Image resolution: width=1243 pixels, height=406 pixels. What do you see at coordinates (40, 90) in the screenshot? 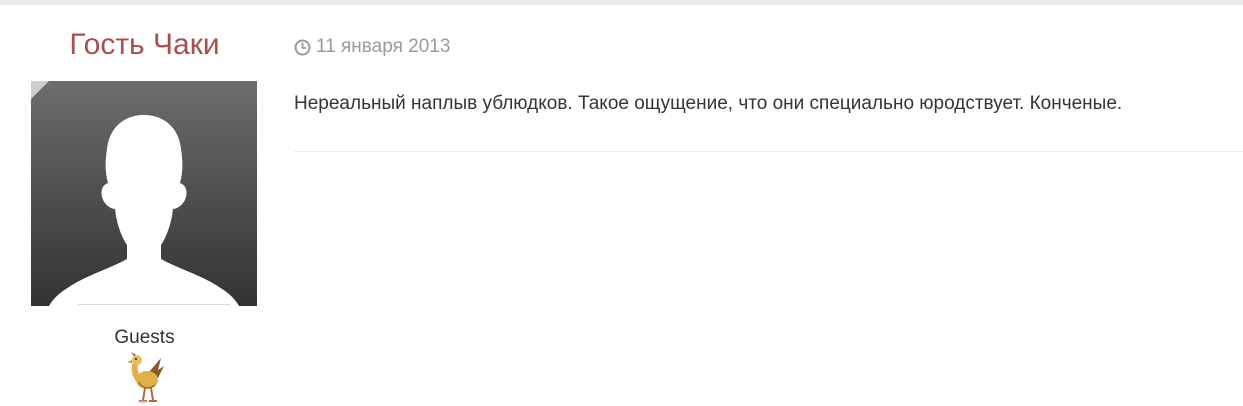
I see `avatar-corner-fold` at bounding box center [40, 90].